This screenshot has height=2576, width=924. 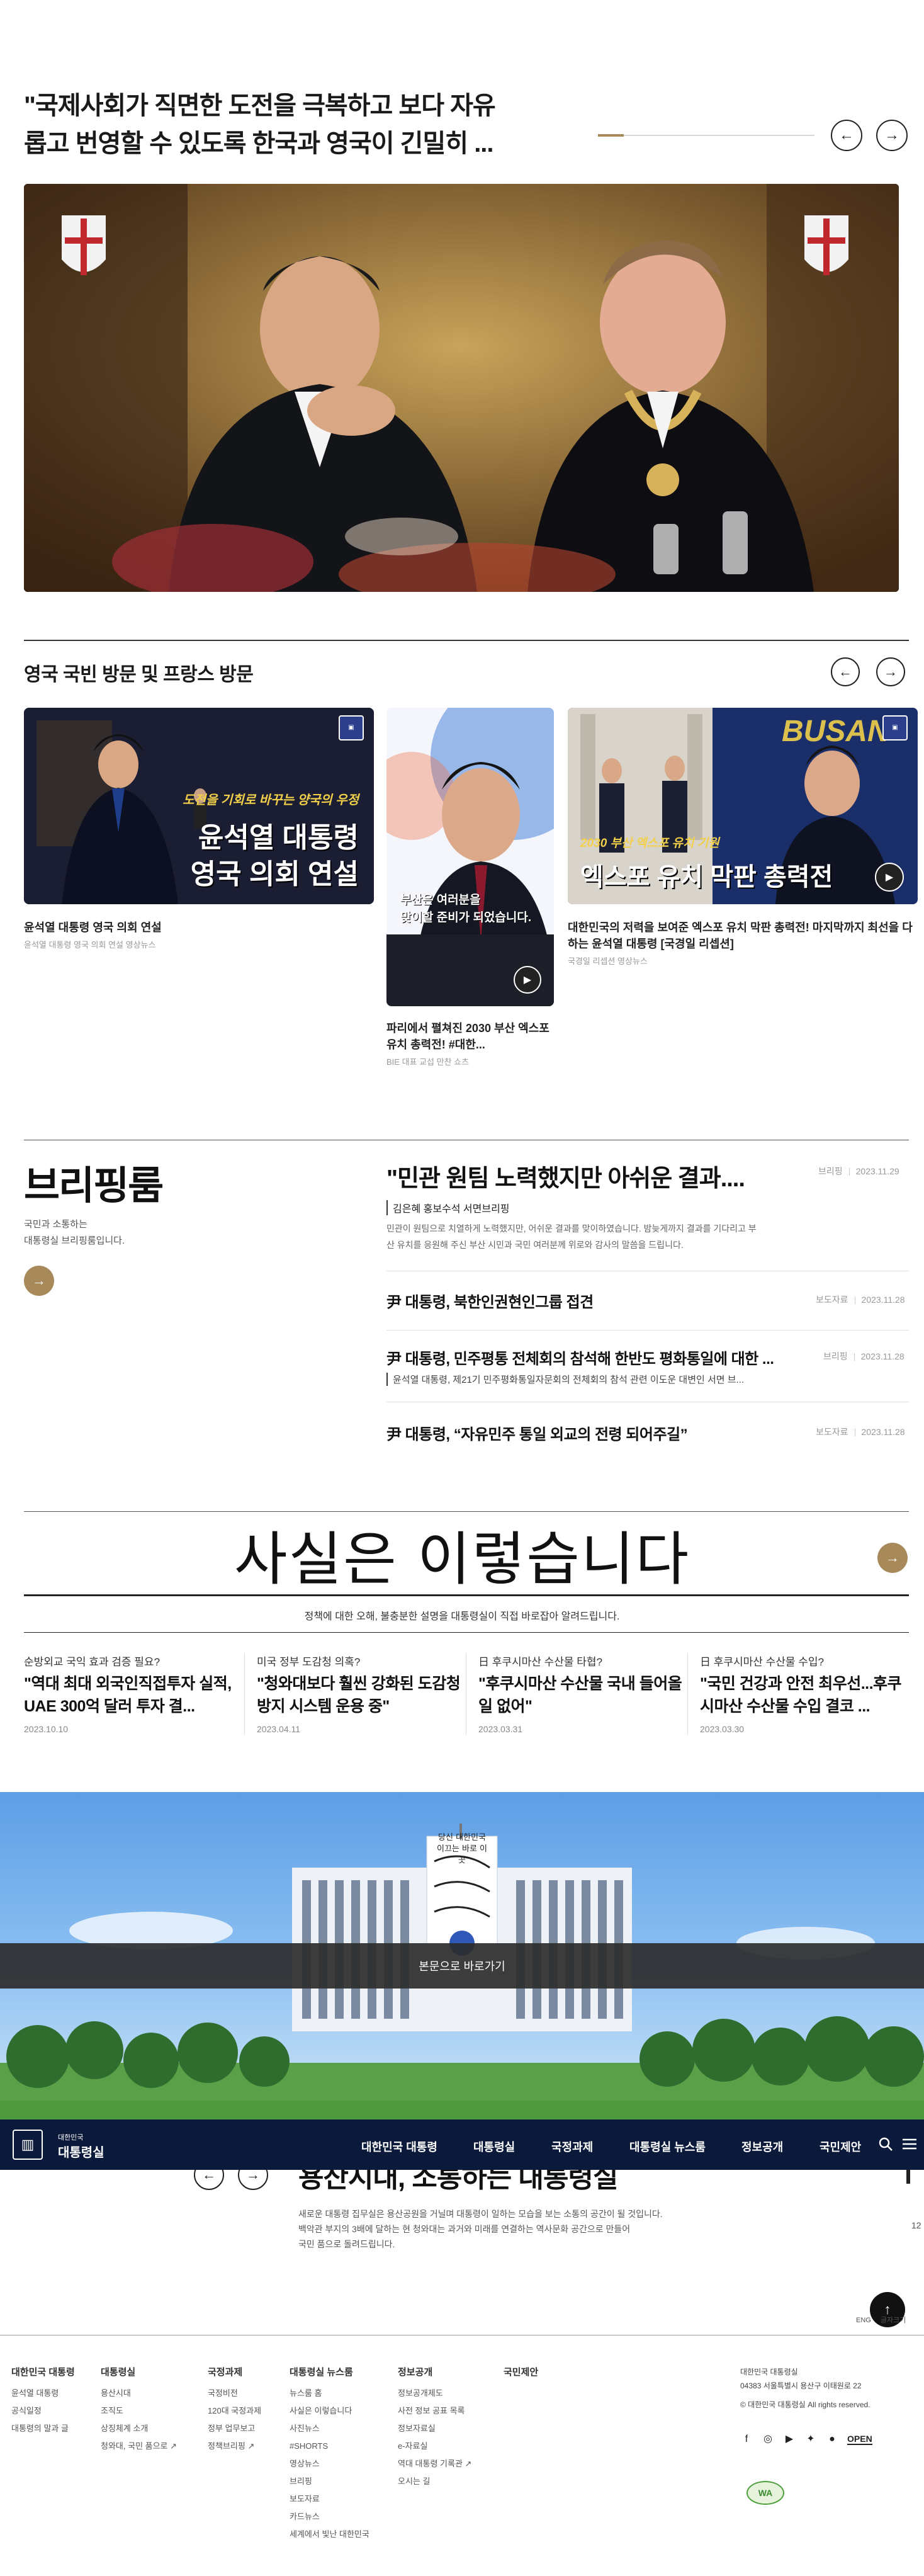 What do you see at coordinates (329, 2517) in the screenshot?
I see `footer-link: 카드뉴스` at bounding box center [329, 2517].